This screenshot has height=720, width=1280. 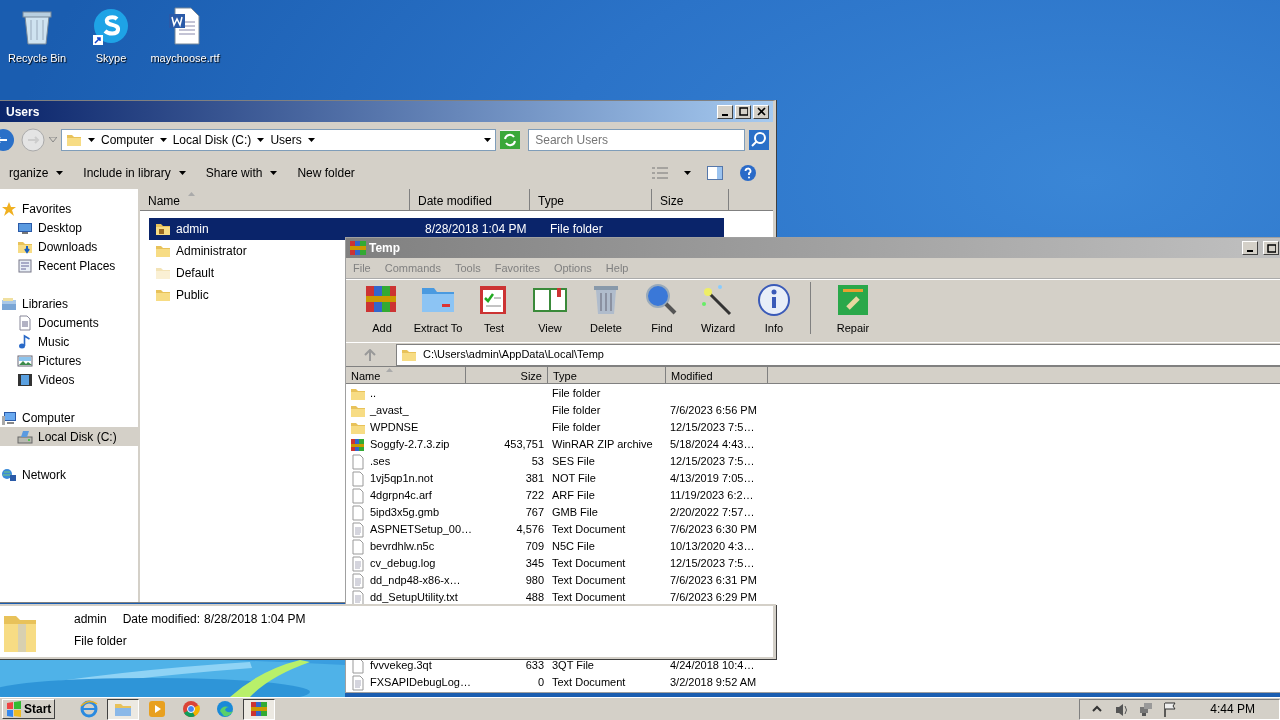 I want to click on toolbar-button: Include in library, so click(x=134, y=173).